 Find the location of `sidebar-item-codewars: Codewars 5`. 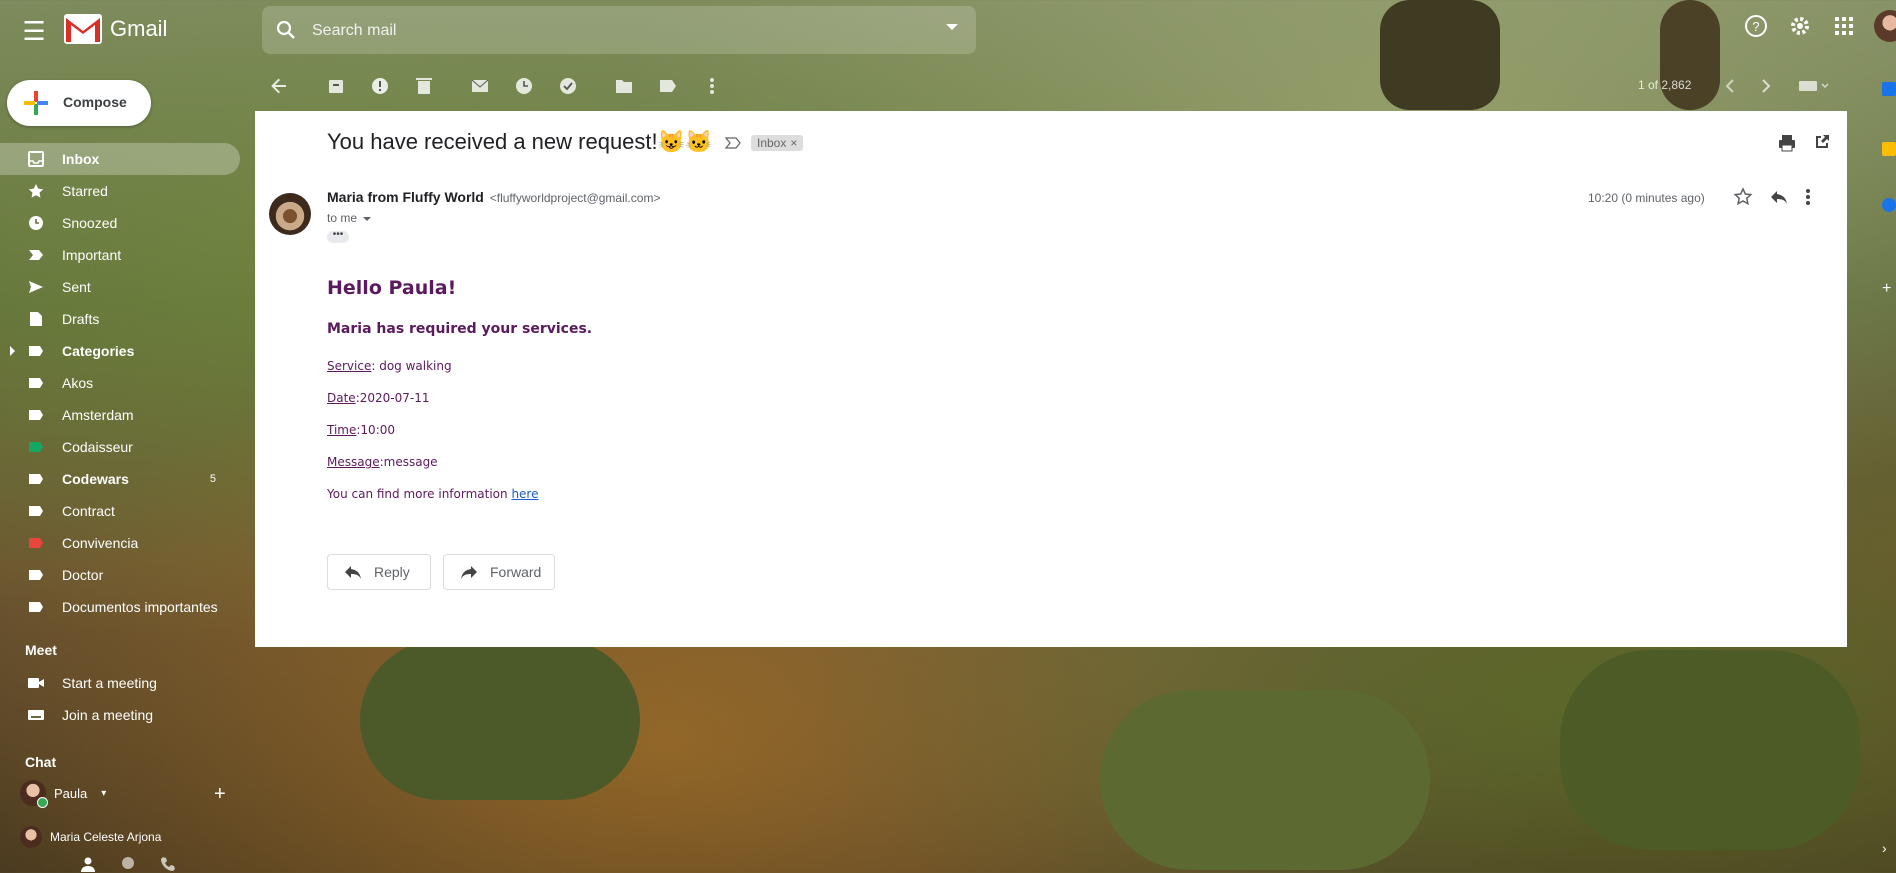

sidebar-item-codewars: Codewars 5 is located at coordinates (120, 479).